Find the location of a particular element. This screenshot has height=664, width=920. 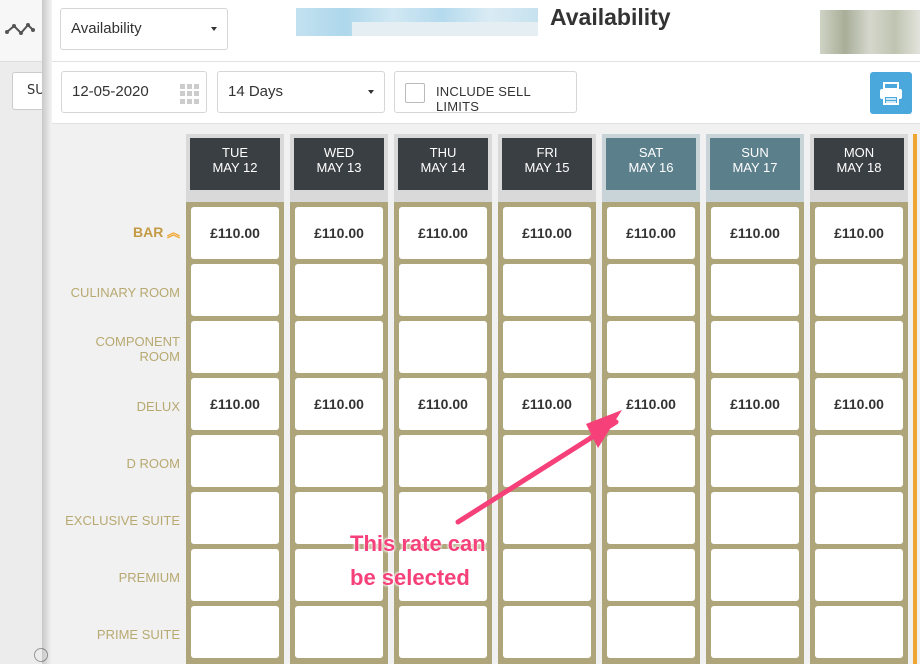

blurred-property-name-shadow is located at coordinates (445, 29).